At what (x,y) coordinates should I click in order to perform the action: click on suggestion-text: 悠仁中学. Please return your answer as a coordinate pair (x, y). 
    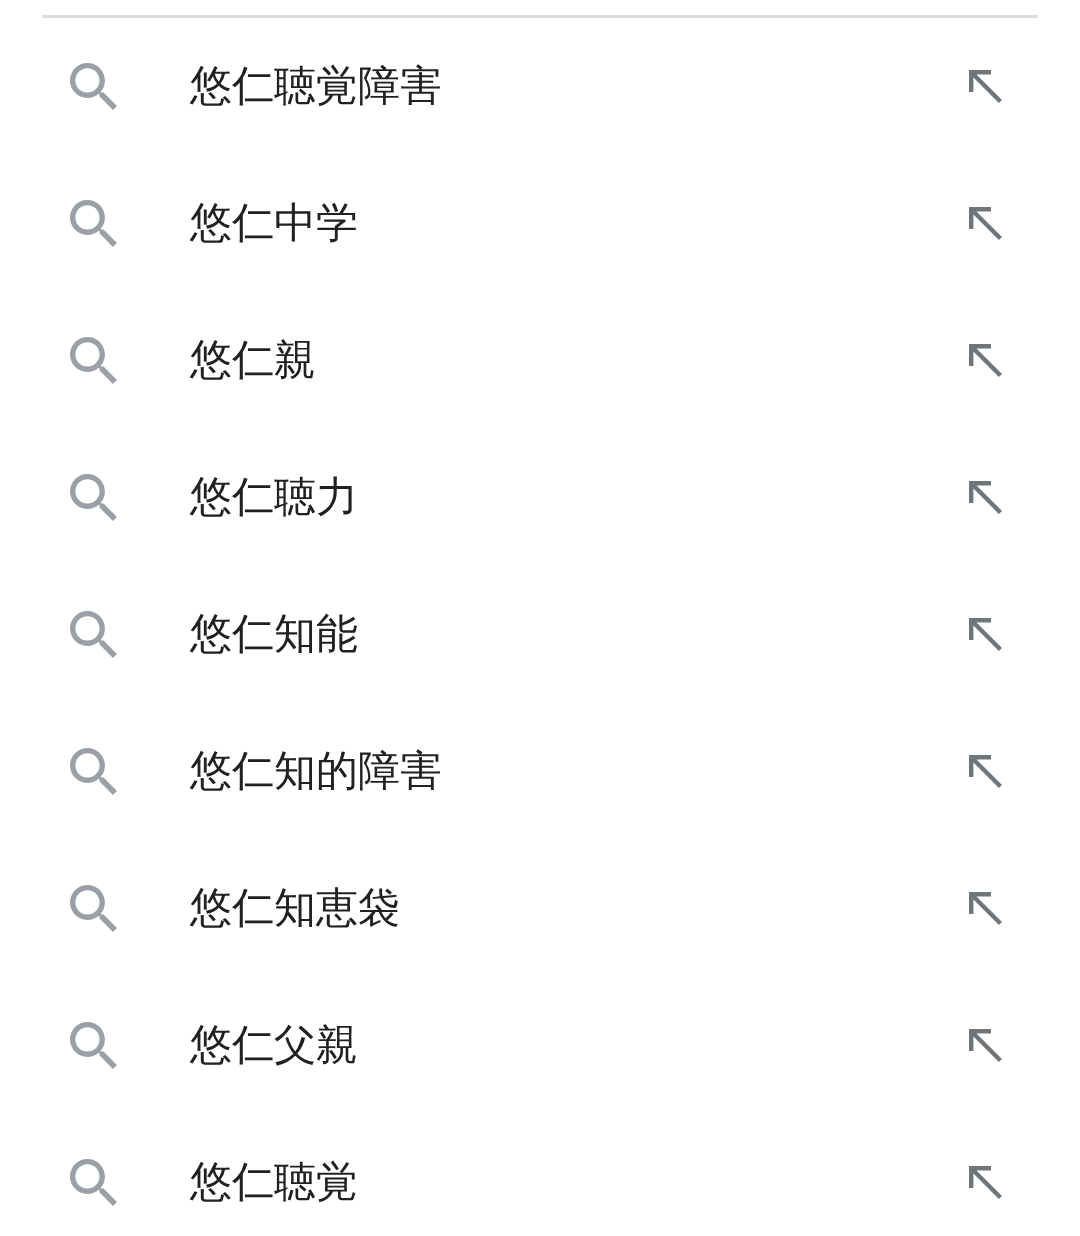
    Looking at the image, I should click on (274, 223).